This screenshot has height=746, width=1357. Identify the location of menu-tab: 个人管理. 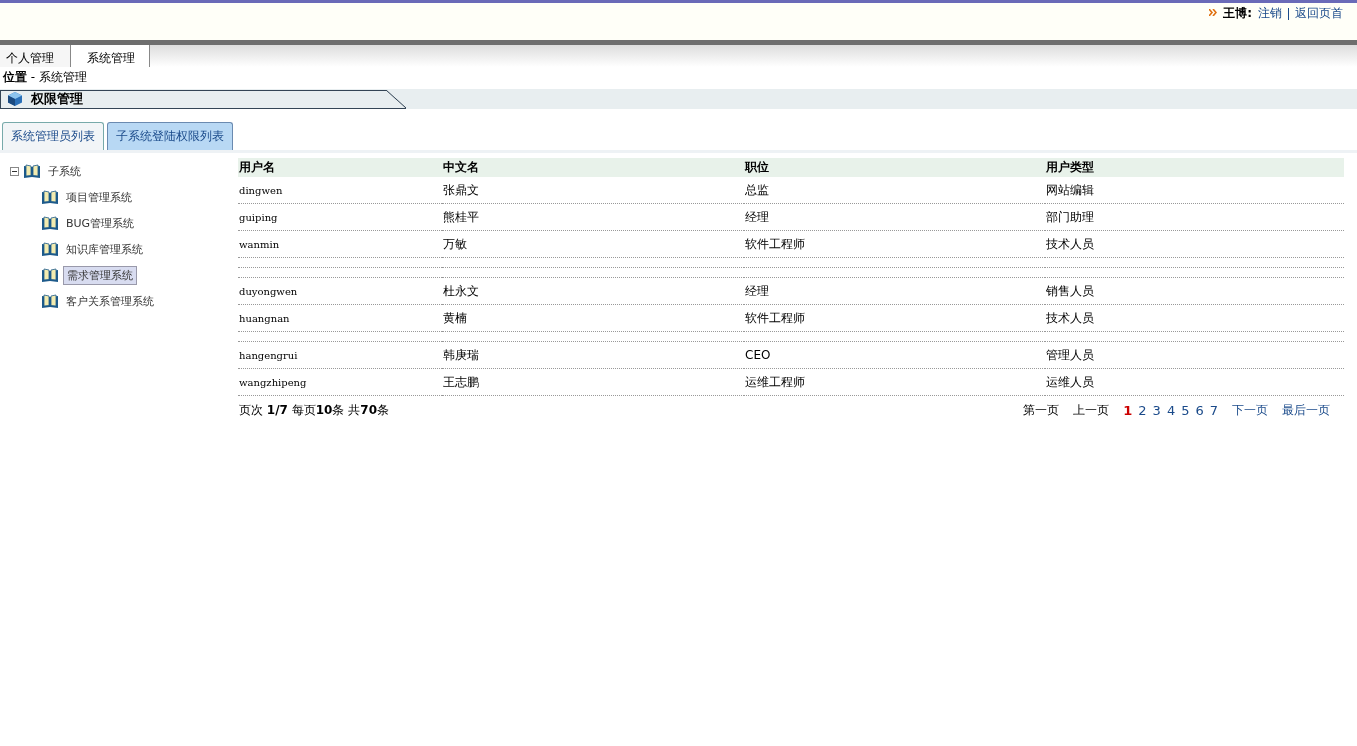
(35, 56).